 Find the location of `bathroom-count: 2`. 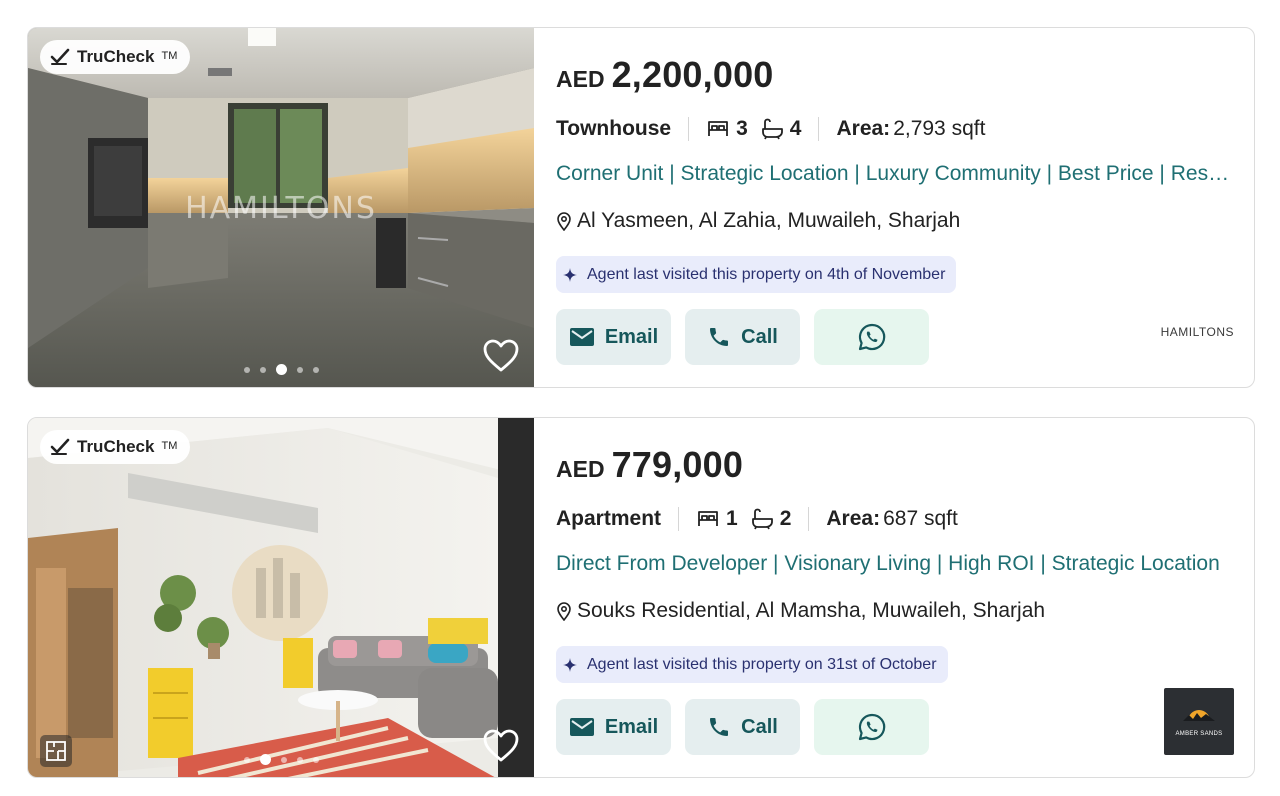

bathroom-count: 2 is located at coordinates (785, 518).